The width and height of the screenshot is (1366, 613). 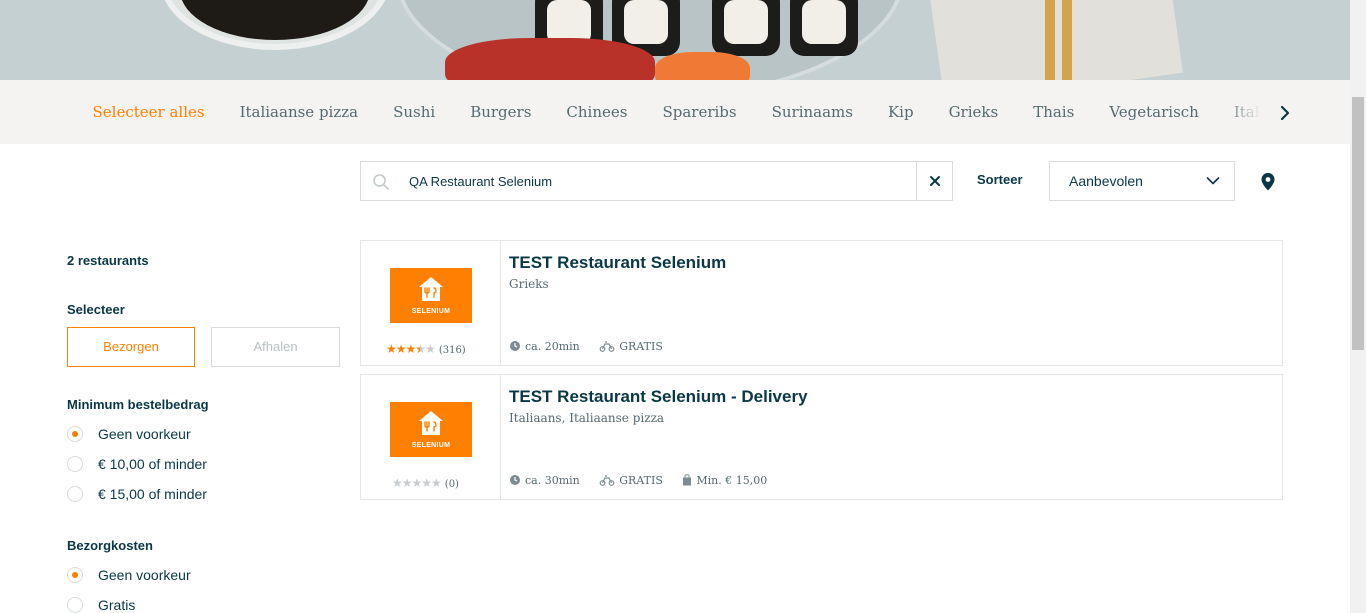 I want to click on min-order-option: Geen voorkeur, so click(x=197, y=434).